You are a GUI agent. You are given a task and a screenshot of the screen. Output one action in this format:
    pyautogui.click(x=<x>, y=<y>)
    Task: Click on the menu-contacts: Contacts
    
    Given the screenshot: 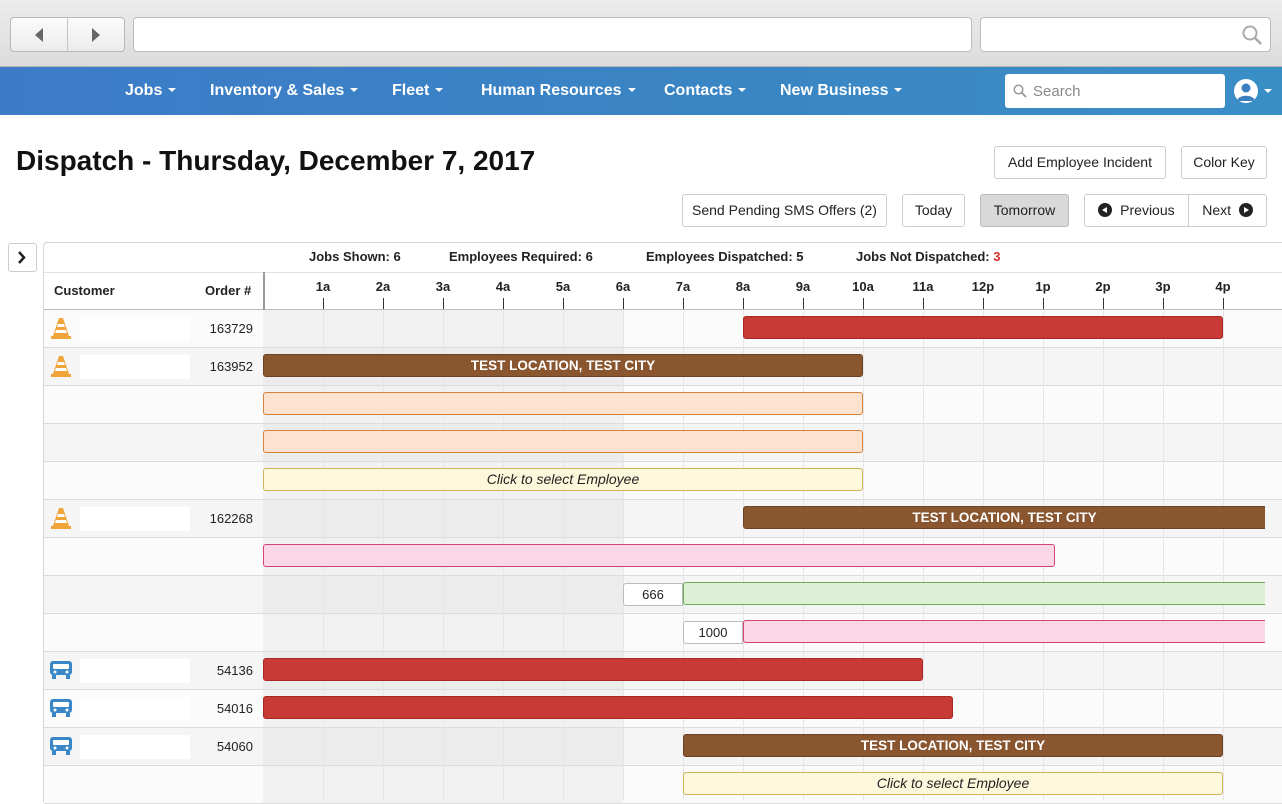 What is the action you would take?
    pyautogui.click(x=705, y=91)
    